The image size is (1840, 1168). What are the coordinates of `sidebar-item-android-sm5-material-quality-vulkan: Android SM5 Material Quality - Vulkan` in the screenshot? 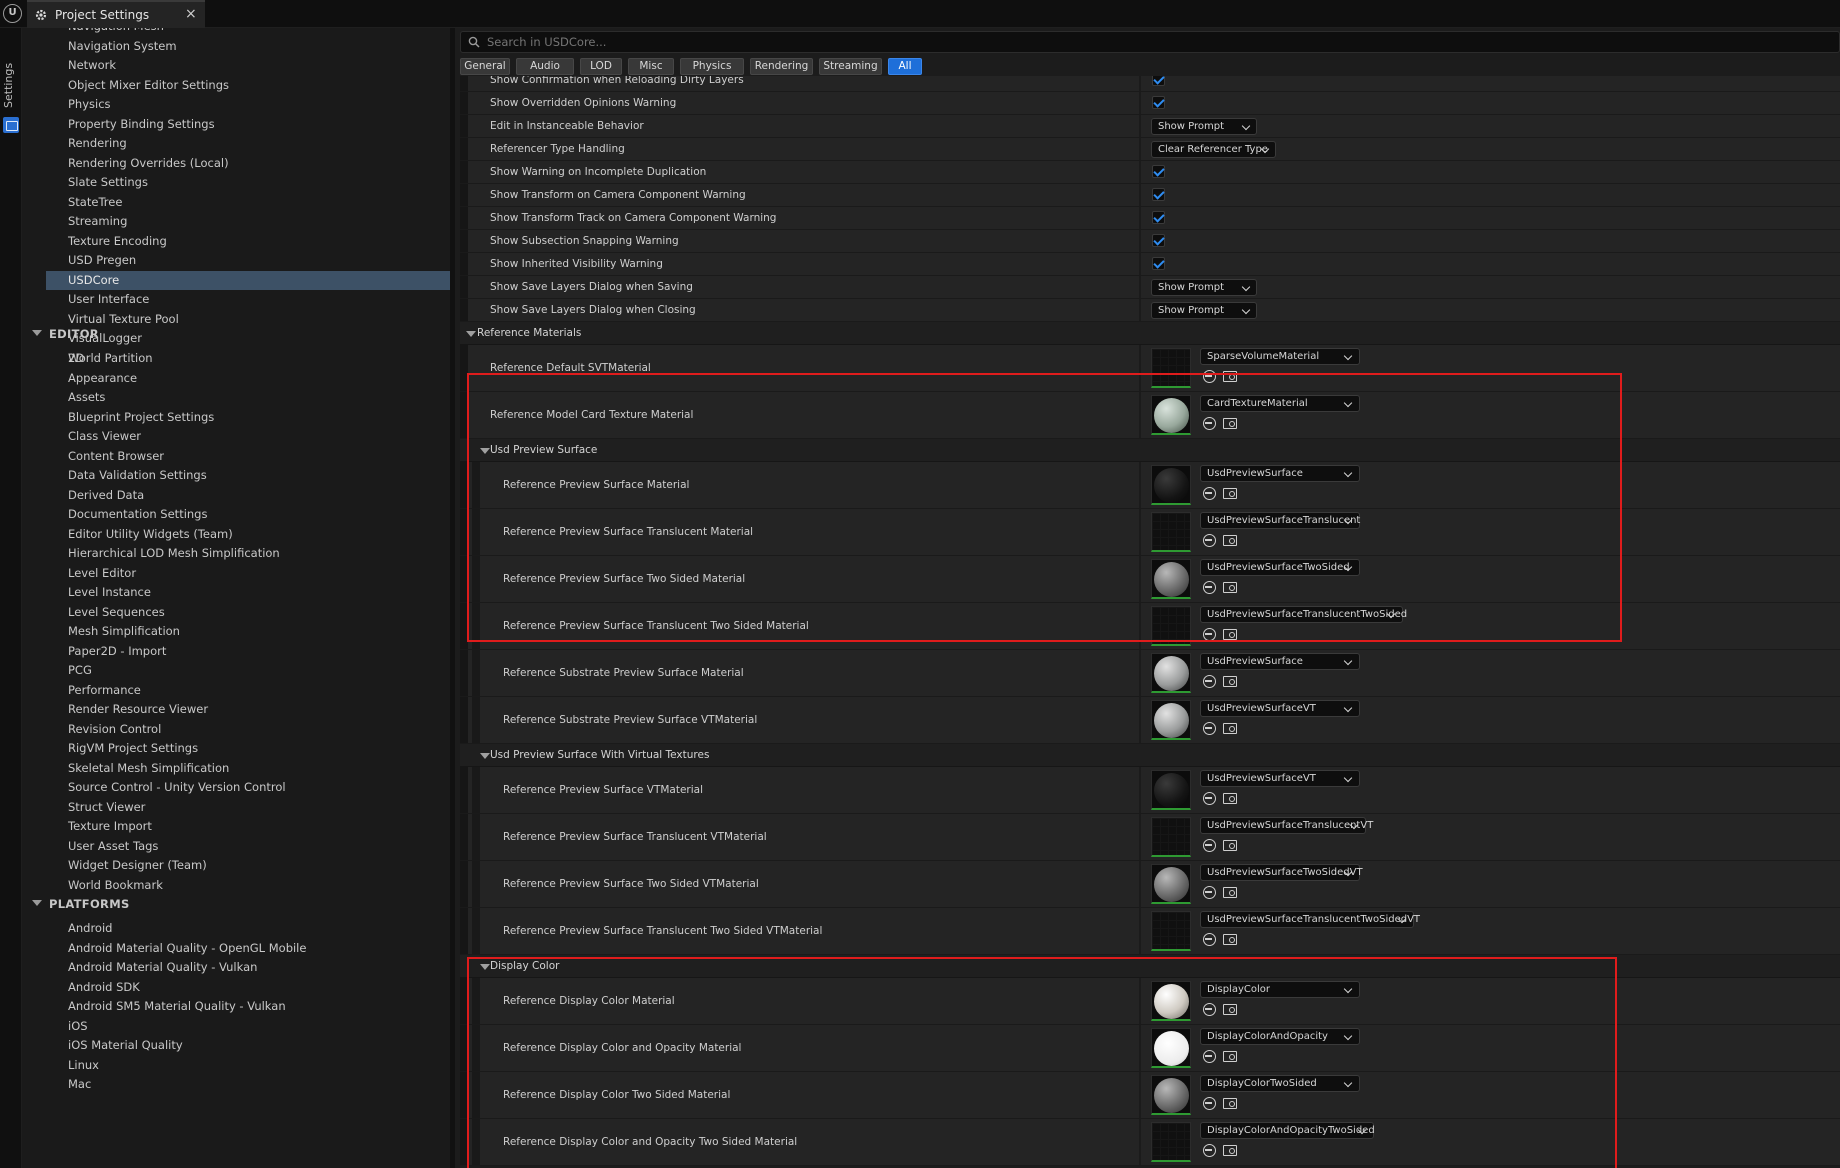 It's located at (248, 1006).